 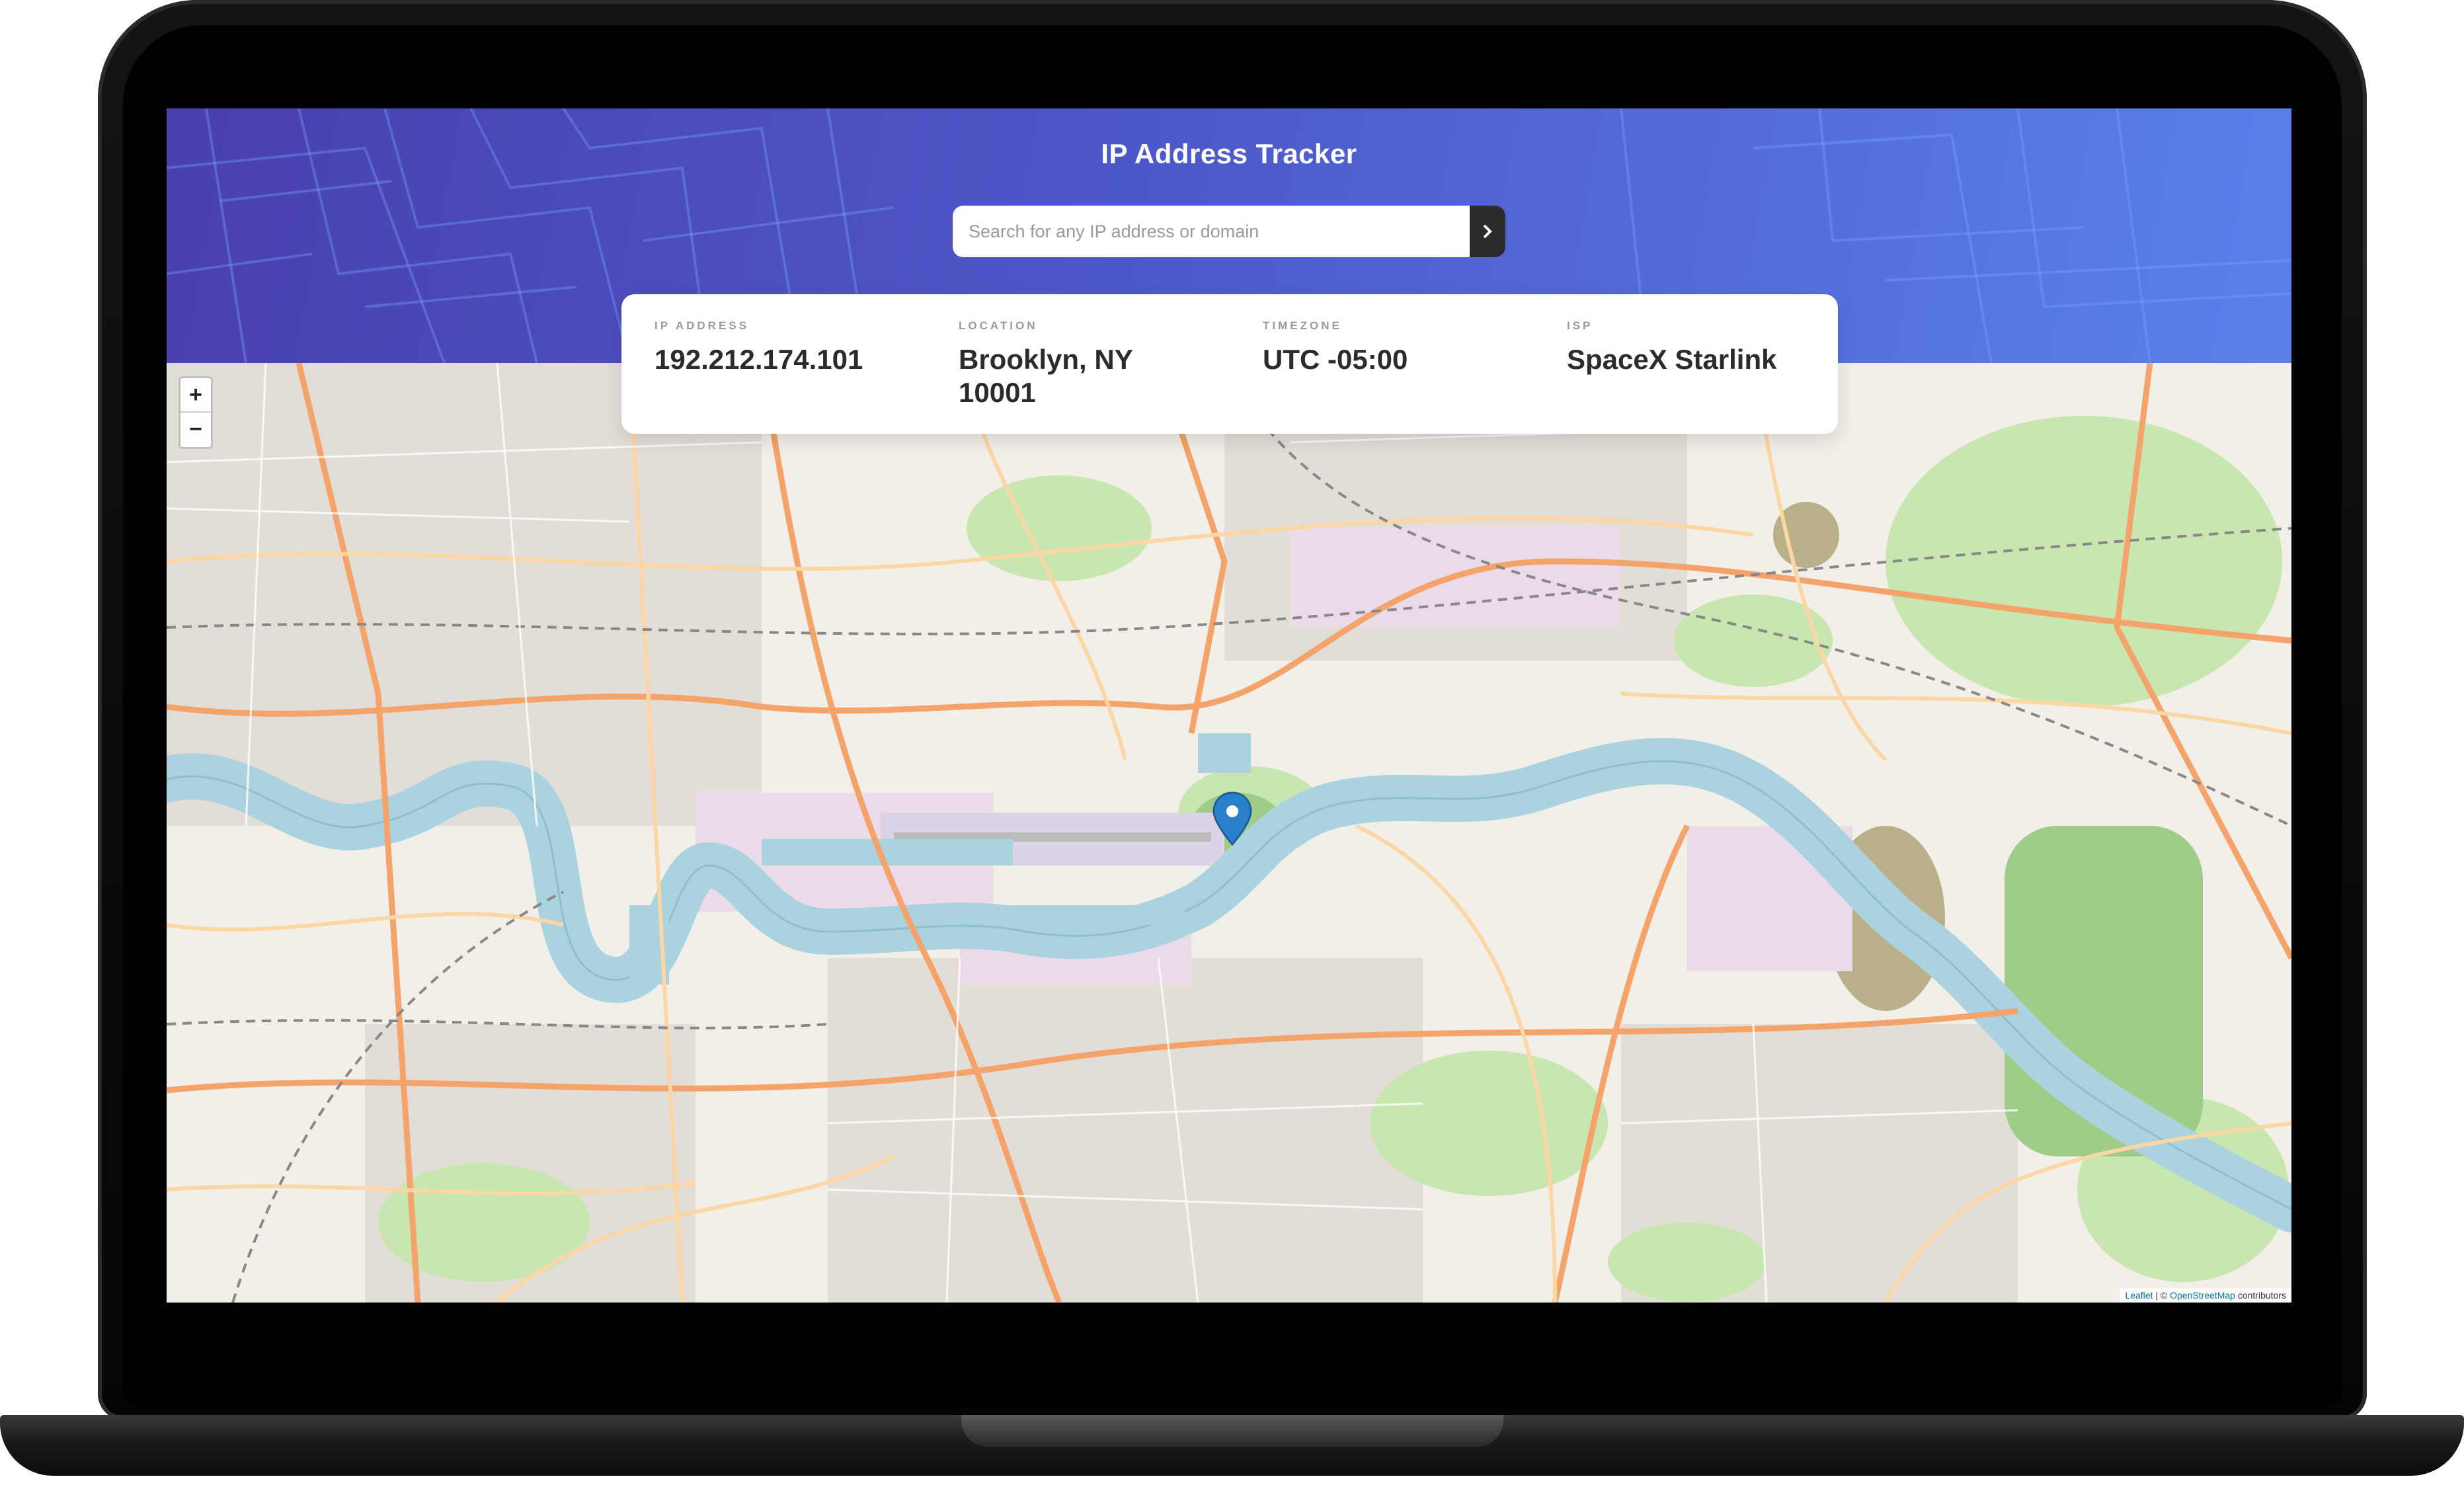 I want to click on info-label: LOCATION, so click(x=998, y=325).